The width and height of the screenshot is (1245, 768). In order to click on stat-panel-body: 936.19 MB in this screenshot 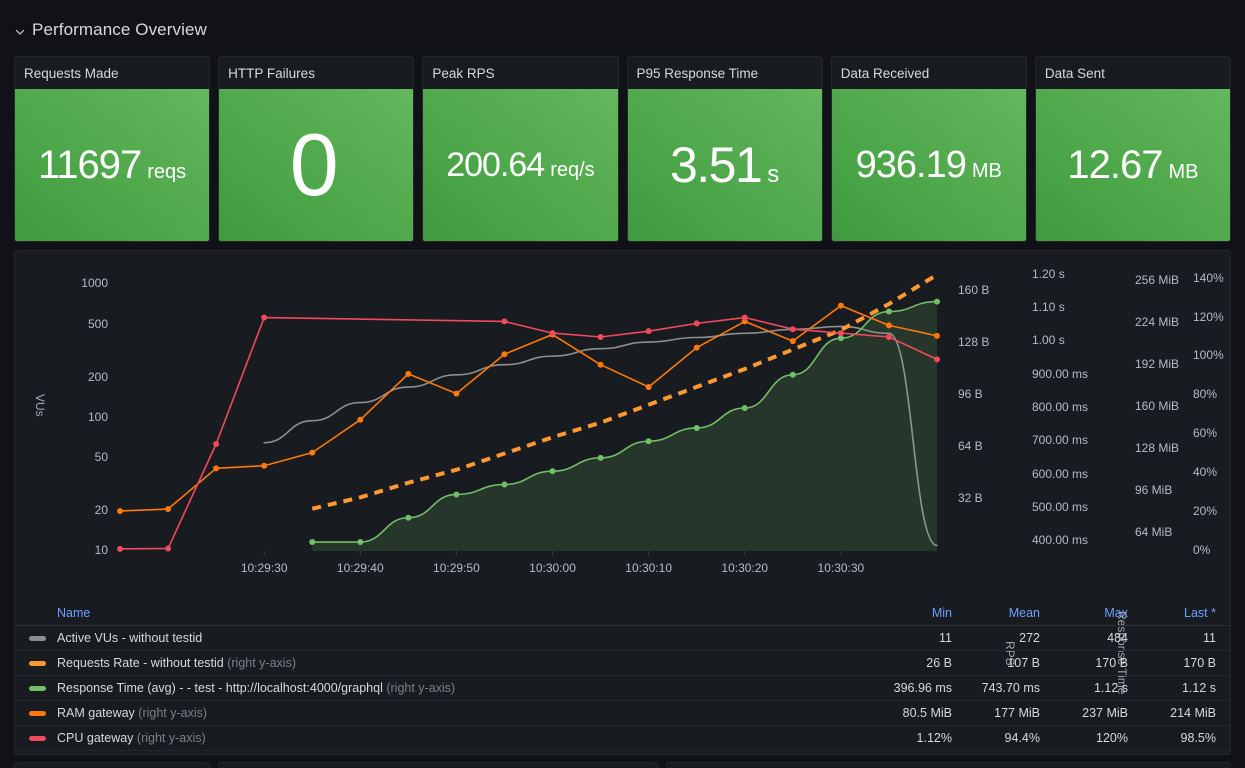, I will do `click(928, 165)`.